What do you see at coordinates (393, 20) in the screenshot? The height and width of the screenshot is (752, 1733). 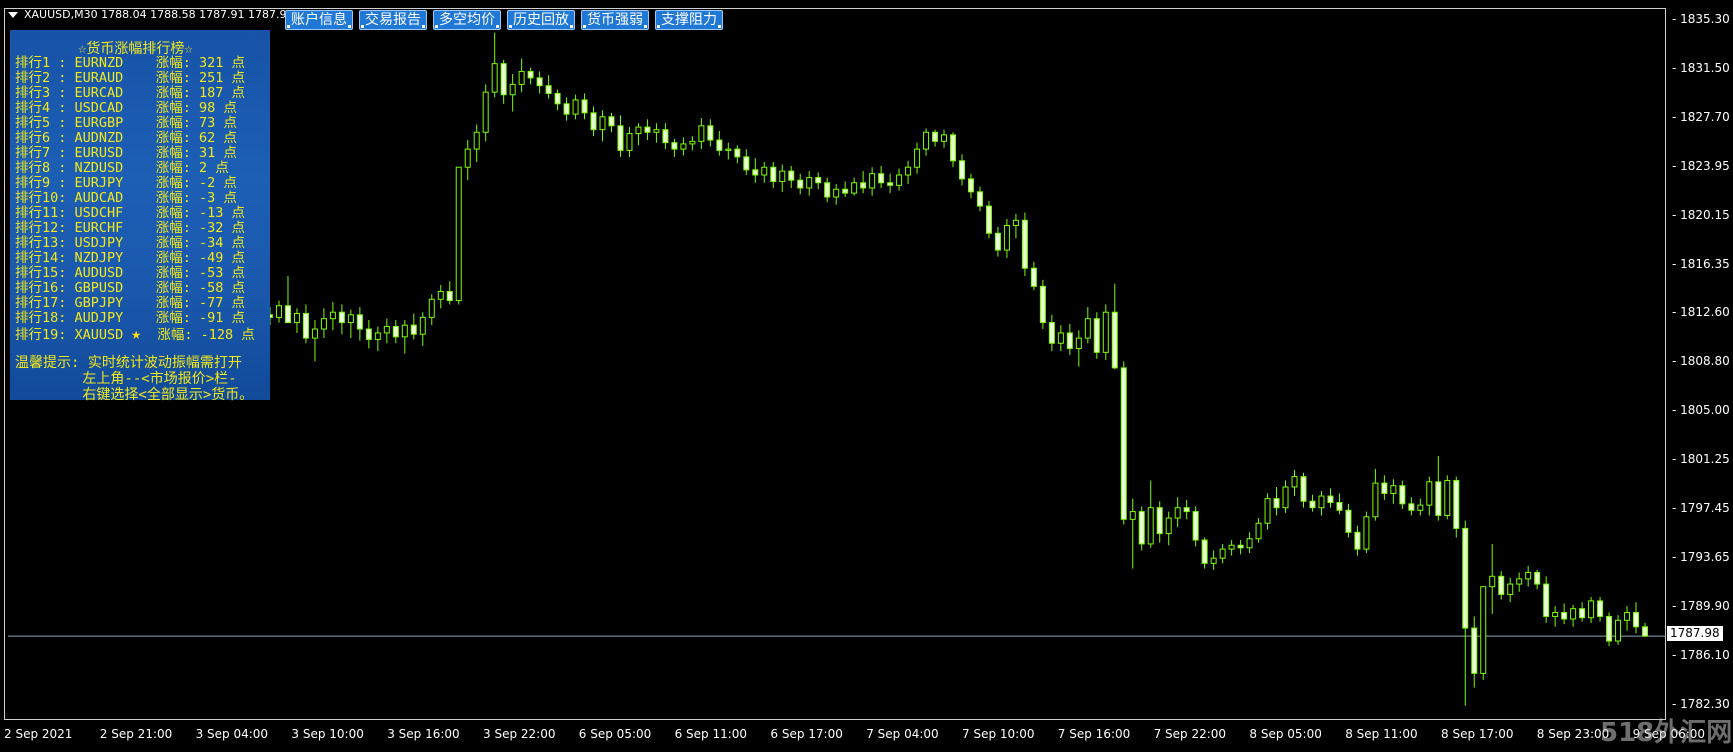 I see `trade-report-button: 交易报告` at bounding box center [393, 20].